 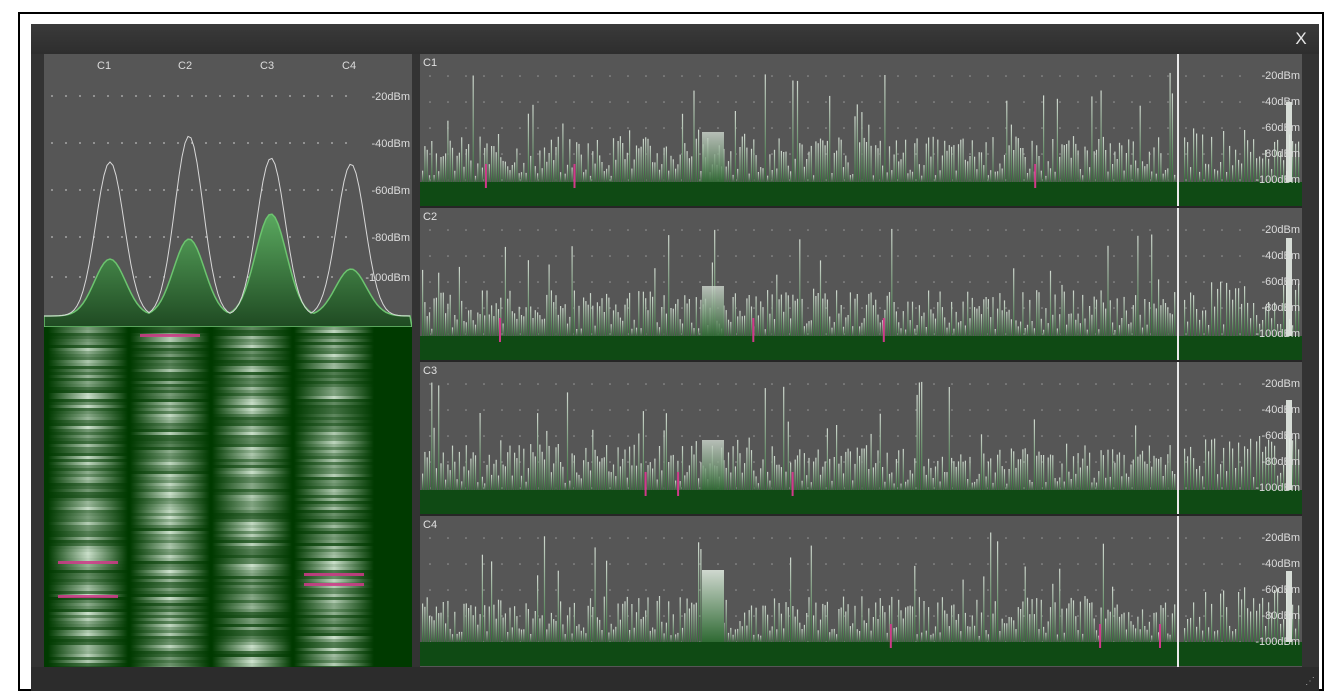 I want to click on title-bar: X, so click(x=675, y=39).